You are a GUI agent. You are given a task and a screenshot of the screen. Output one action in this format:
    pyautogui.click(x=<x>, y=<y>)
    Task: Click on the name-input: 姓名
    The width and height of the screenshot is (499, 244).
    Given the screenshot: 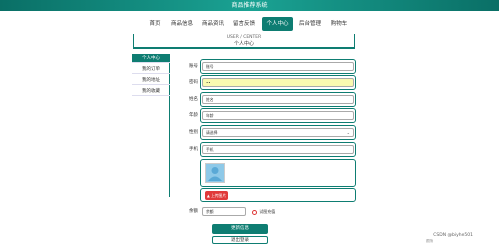 What is the action you would take?
    pyautogui.click(x=278, y=99)
    